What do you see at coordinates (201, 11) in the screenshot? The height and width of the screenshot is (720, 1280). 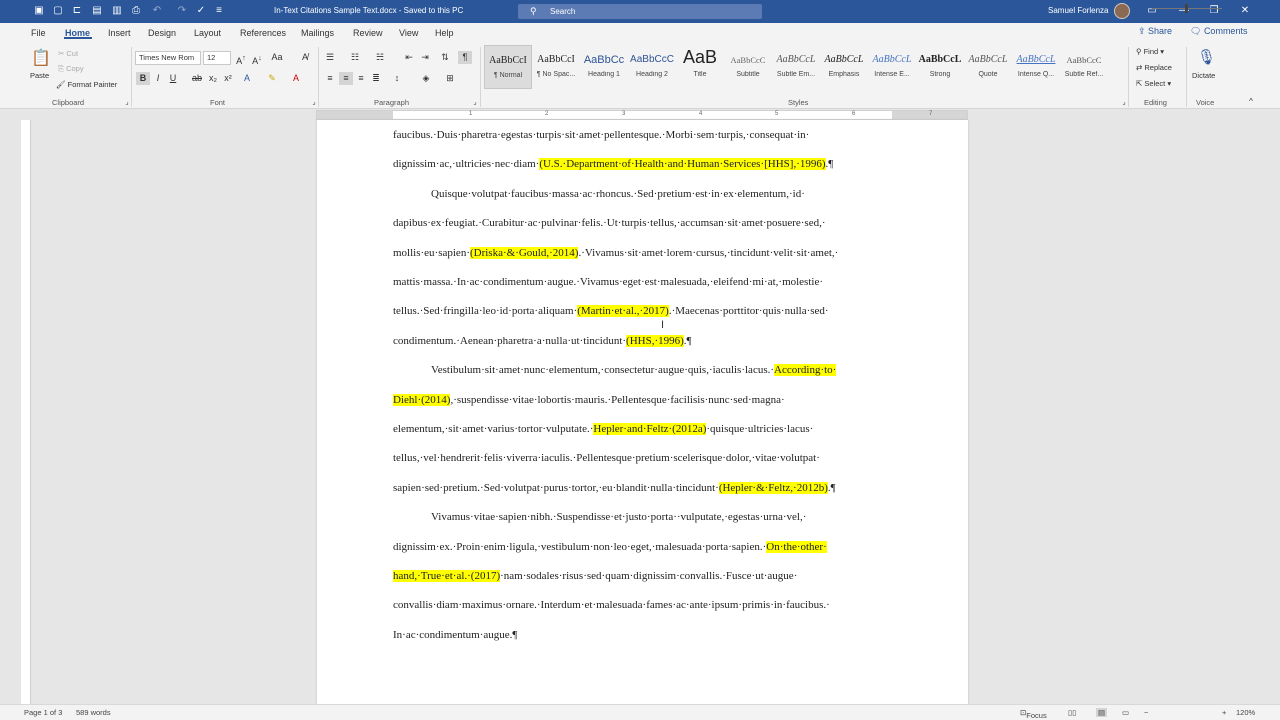 I see `spelling-icon: ✓` at bounding box center [201, 11].